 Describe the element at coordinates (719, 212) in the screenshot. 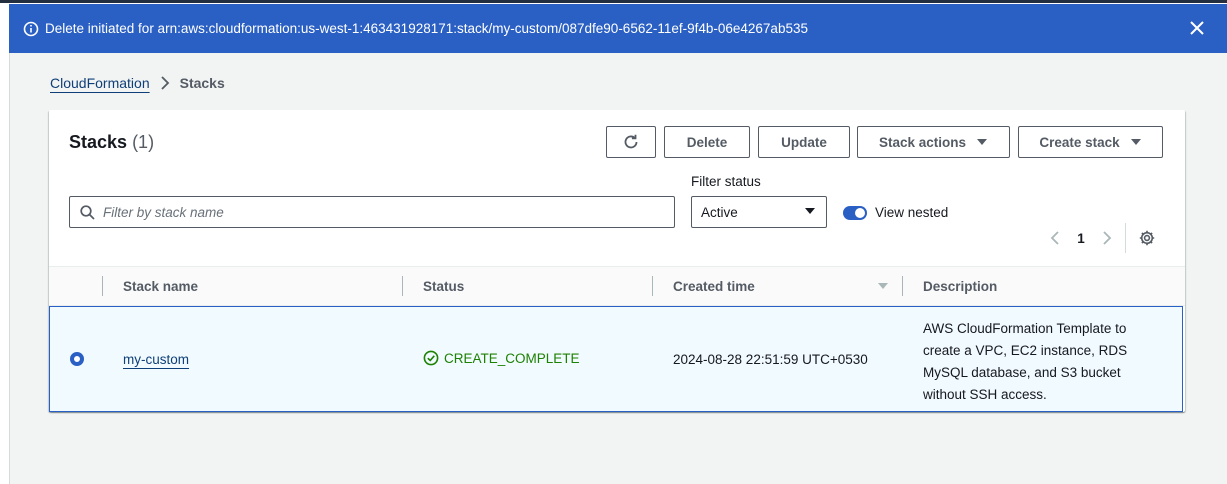

I see `filter-status-value: Active` at that location.